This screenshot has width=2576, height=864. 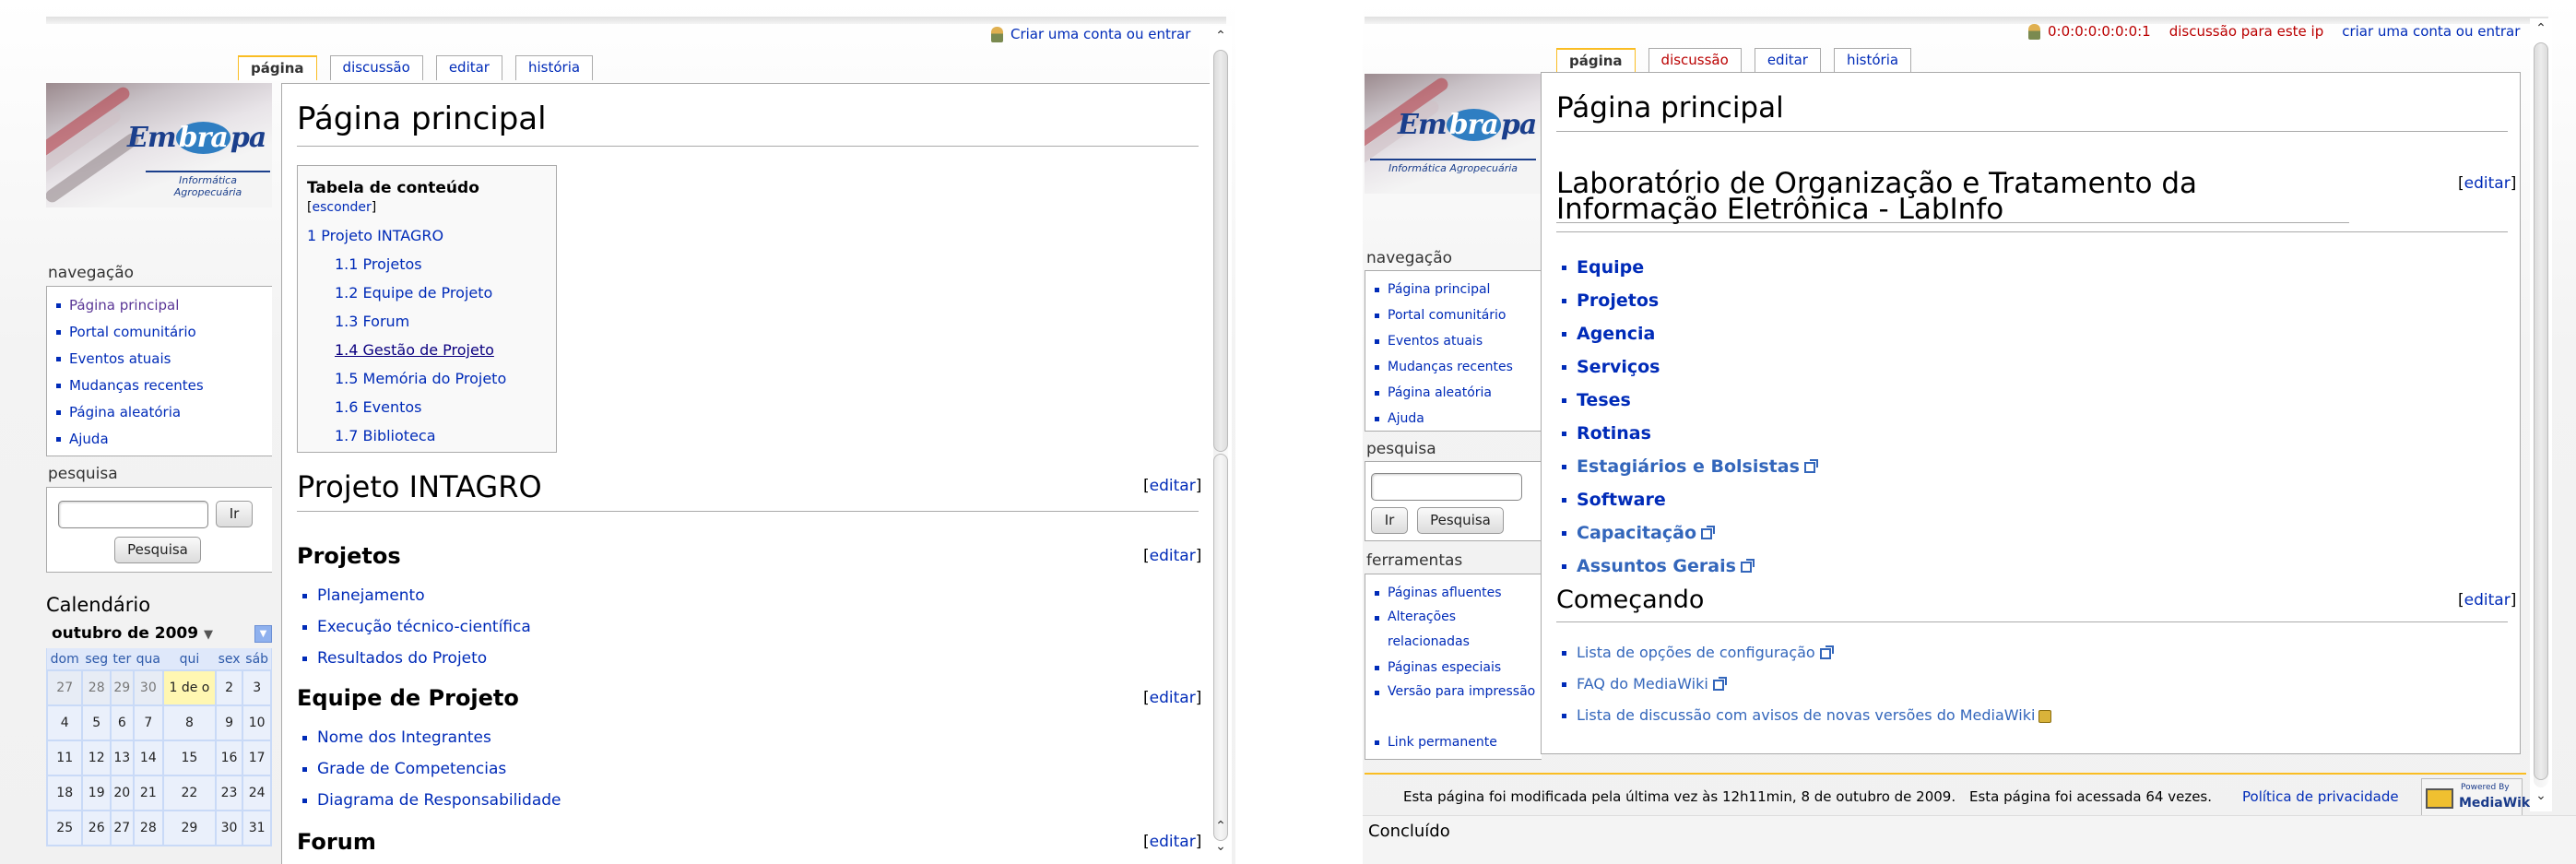 I want to click on calendar-day: 13, so click(x=122, y=758).